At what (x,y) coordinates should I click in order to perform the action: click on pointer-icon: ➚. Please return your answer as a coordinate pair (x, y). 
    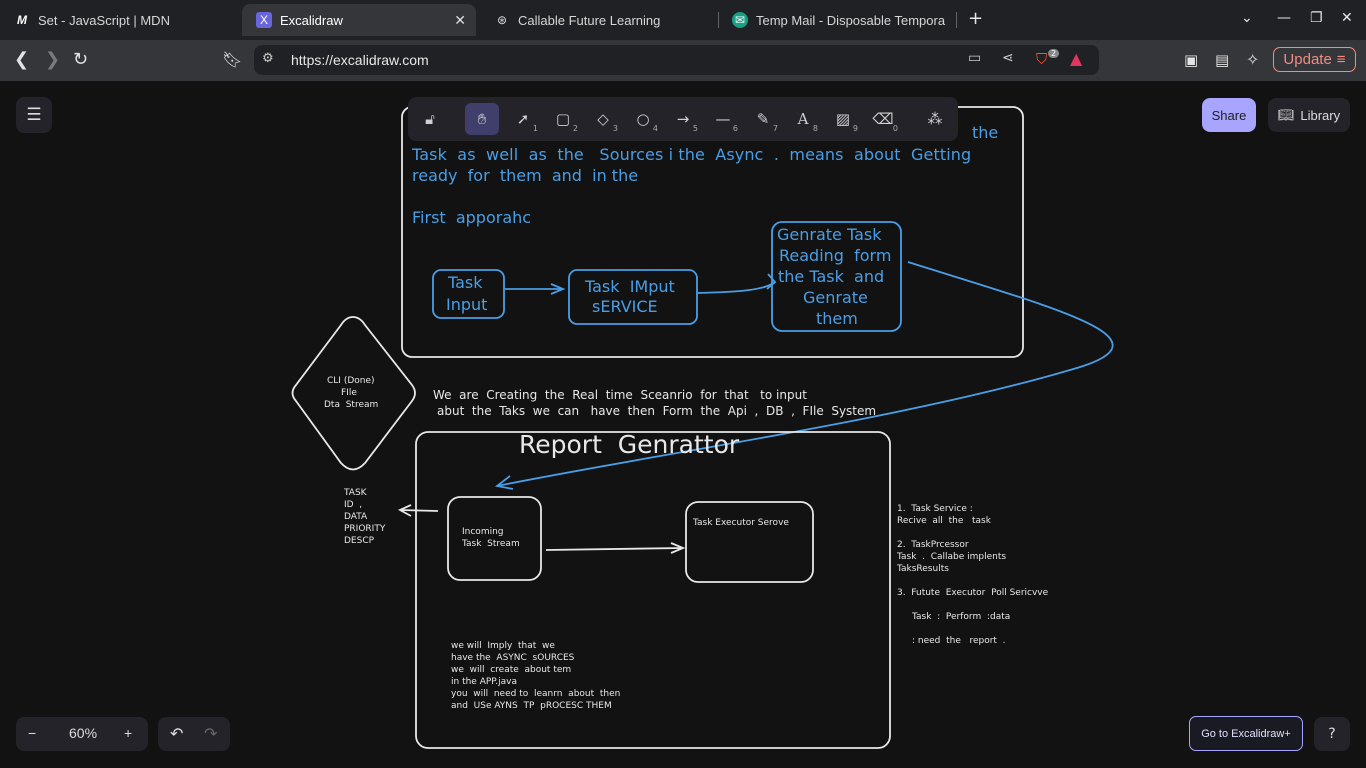
    Looking at the image, I should click on (523, 119).